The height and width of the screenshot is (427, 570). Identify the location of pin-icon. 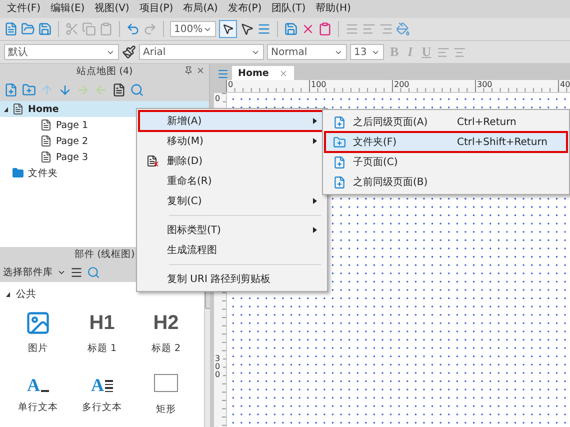
(188, 70).